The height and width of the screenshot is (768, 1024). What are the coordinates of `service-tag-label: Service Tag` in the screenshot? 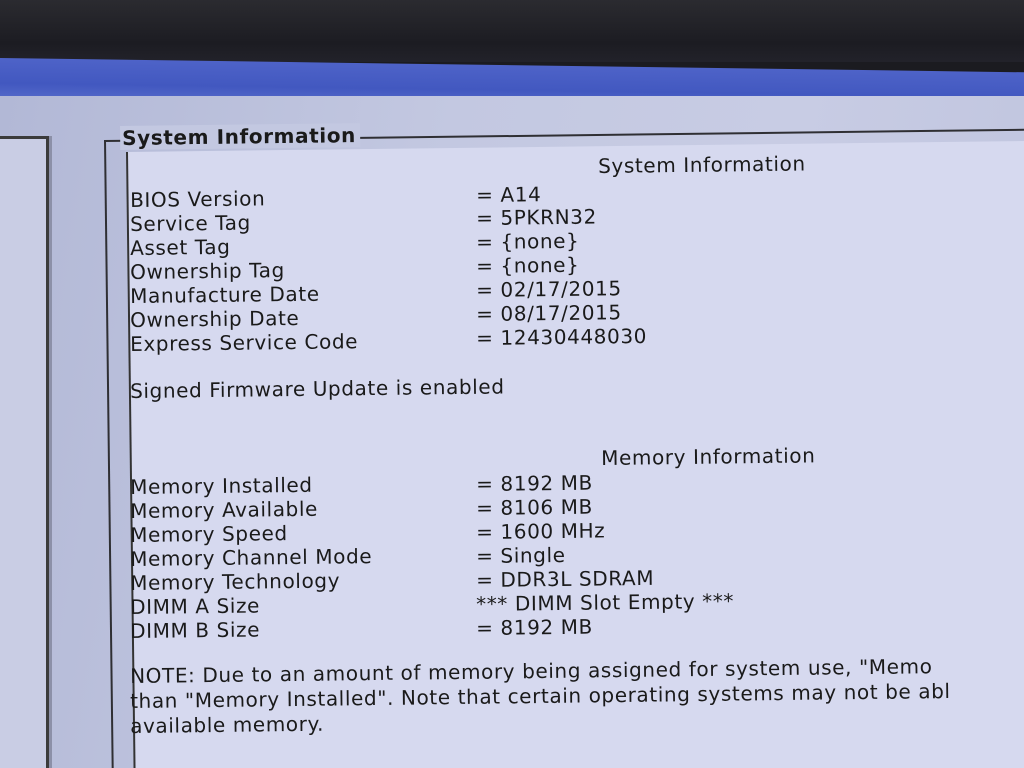 It's located at (191, 223).